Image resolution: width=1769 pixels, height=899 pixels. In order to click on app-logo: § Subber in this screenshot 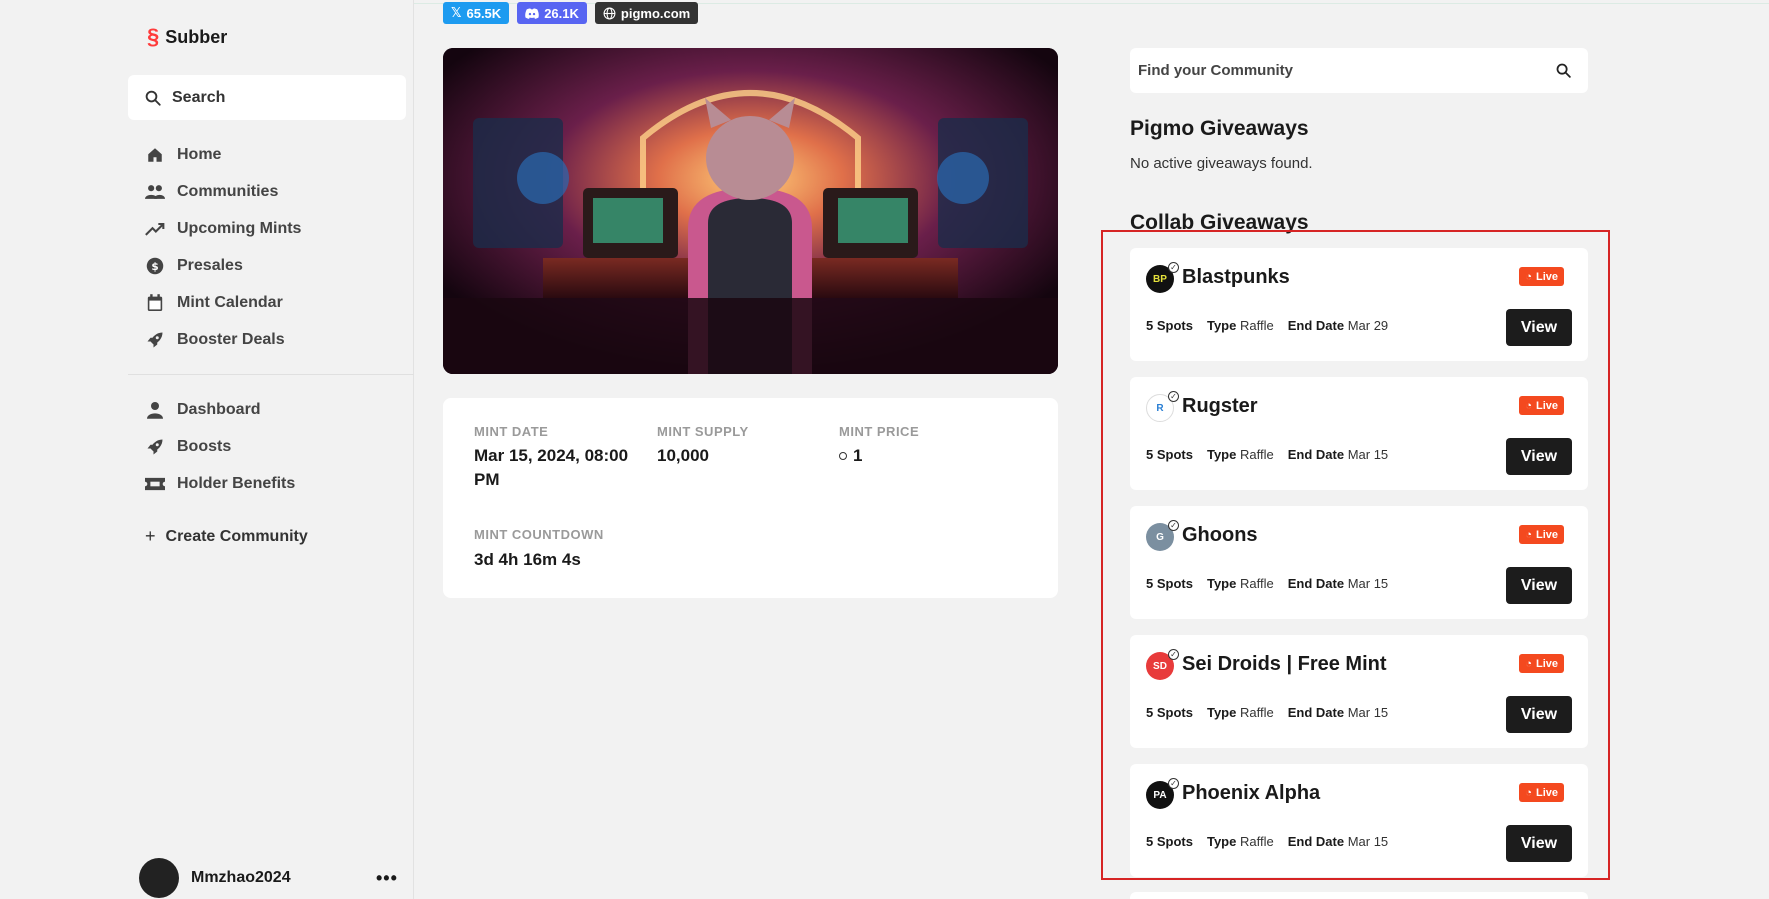, I will do `click(187, 37)`.